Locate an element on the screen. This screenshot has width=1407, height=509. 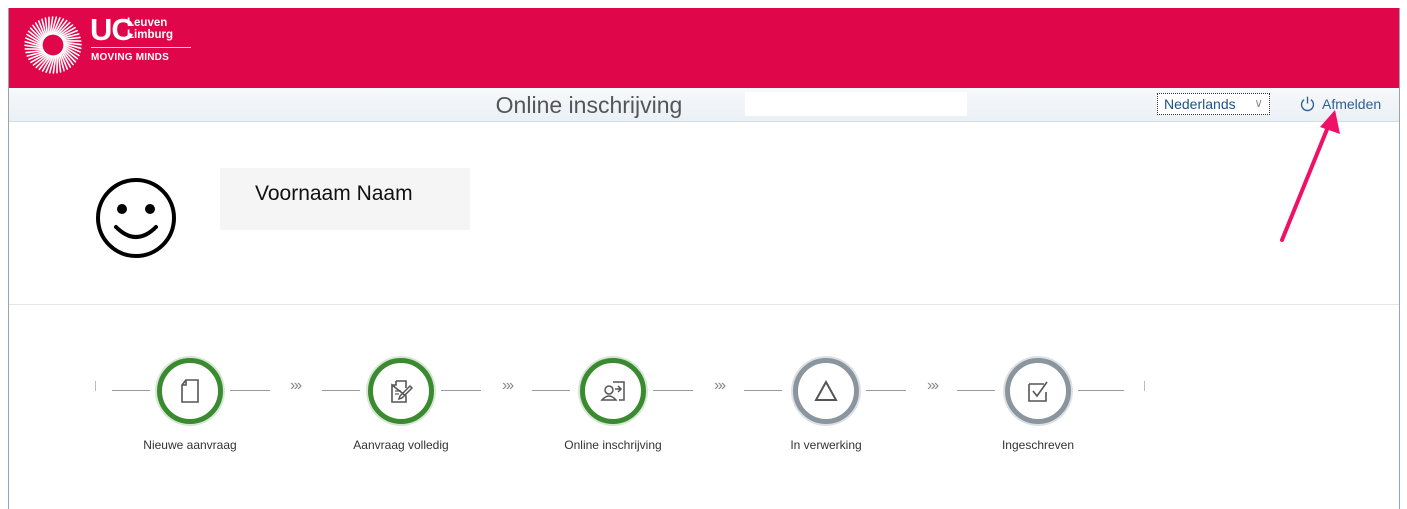
step-in-verwerking is located at coordinates (826, 391).